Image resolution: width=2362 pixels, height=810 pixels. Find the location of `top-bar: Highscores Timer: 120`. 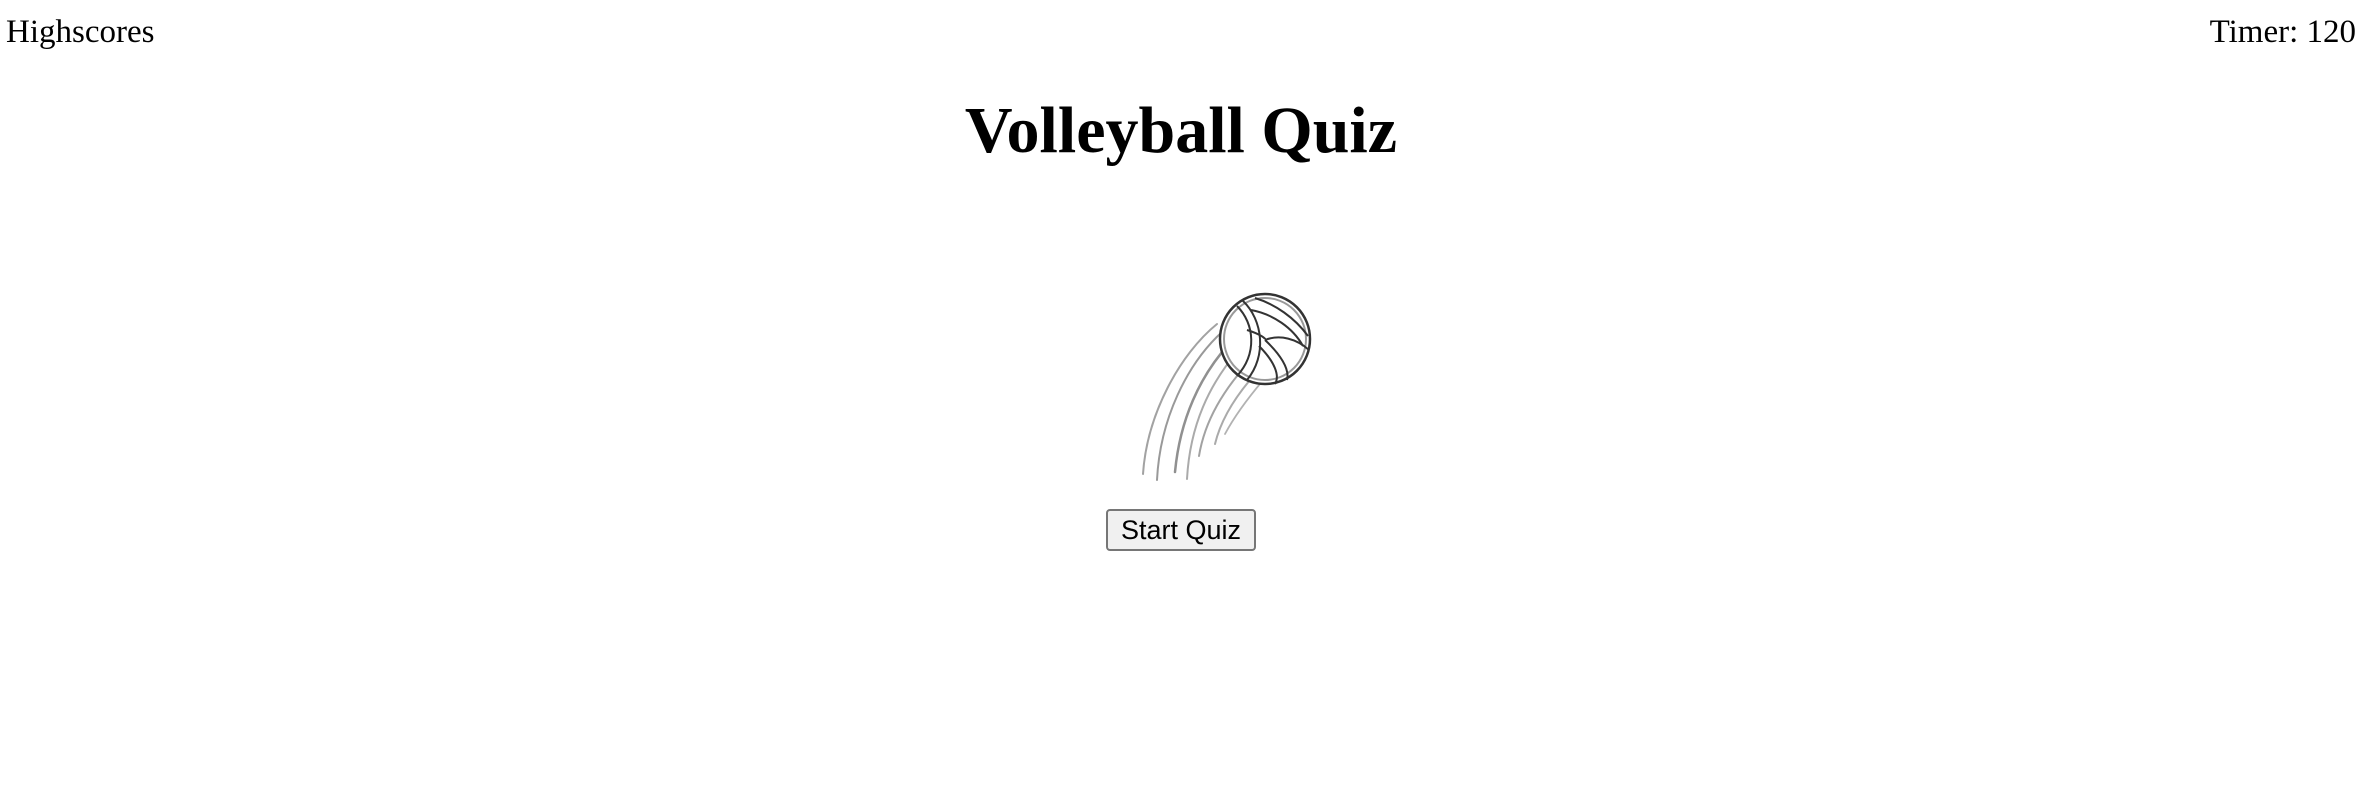

top-bar: Highscores Timer: 120 is located at coordinates (1181, 30).